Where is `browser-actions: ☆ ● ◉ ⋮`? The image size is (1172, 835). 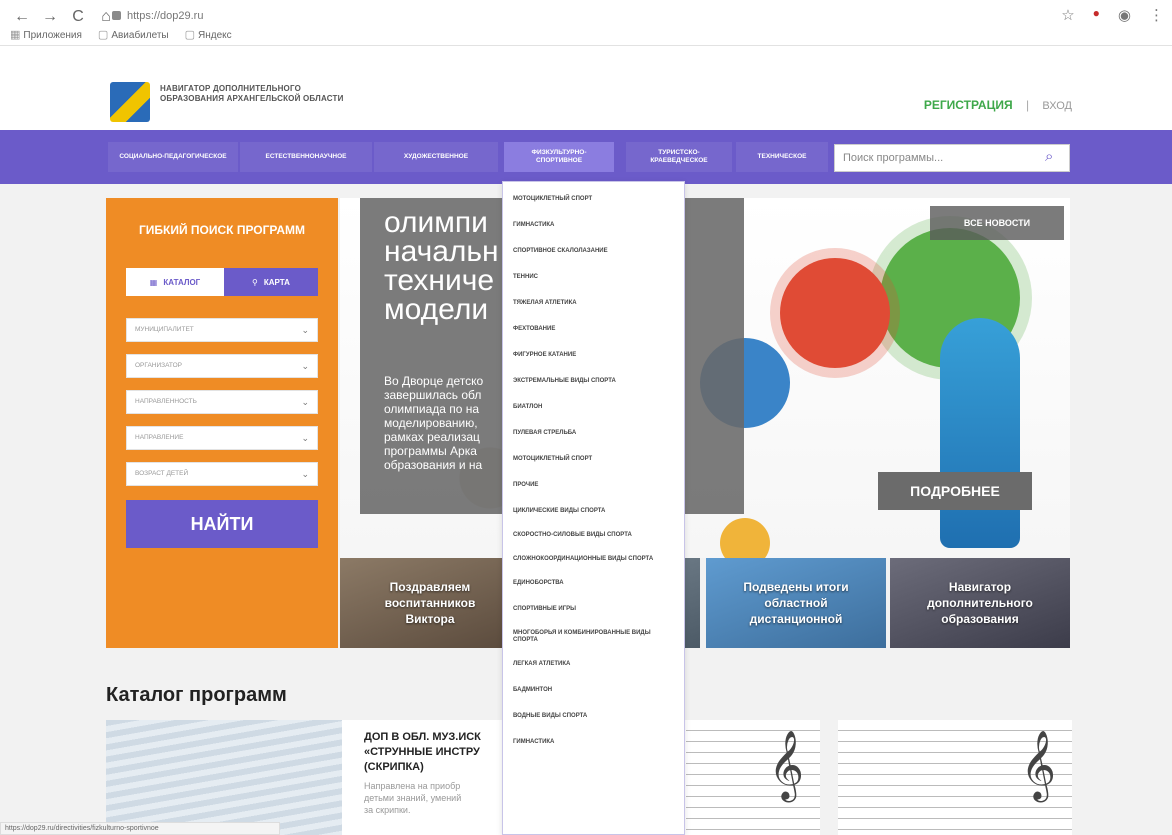 browser-actions: ☆ ● ◉ ⋮ is located at coordinates (1112, 15).